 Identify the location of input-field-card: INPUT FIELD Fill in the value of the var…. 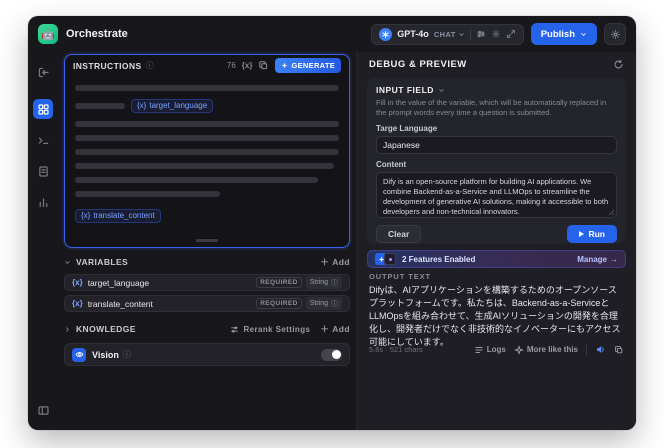
(496, 161).